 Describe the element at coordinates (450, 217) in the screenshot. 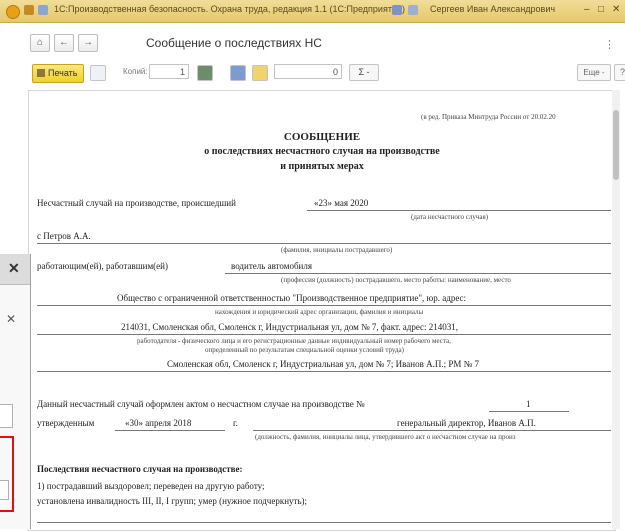

I see `date-caption: (дата несчастного случая)` at that location.